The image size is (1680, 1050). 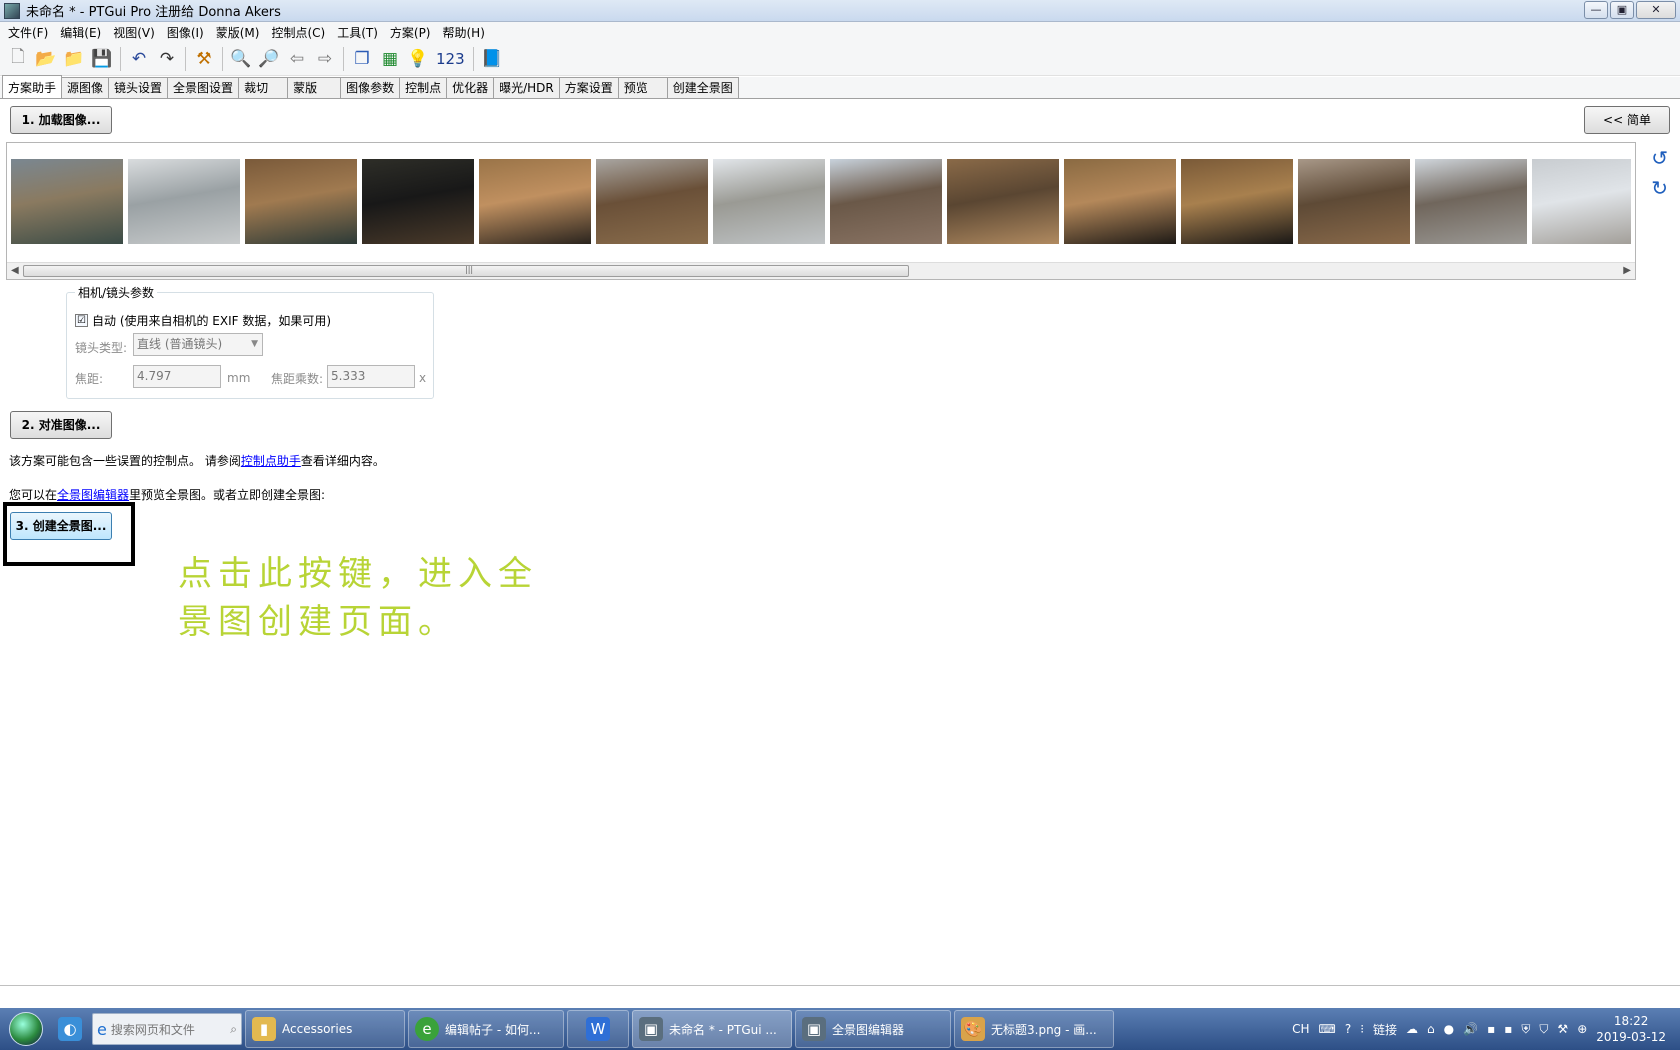 What do you see at coordinates (185, 32) in the screenshot?
I see `menu-image: 图像(I)` at bounding box center [185, 32].